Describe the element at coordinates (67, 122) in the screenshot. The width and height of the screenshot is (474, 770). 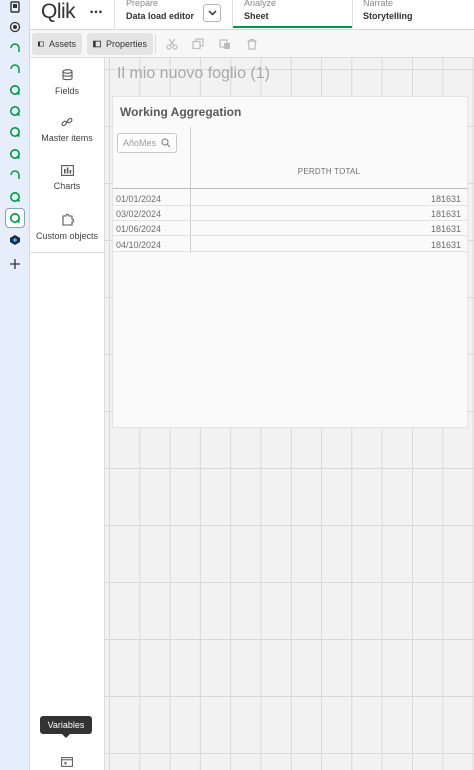
I see `link-icon` at that location.